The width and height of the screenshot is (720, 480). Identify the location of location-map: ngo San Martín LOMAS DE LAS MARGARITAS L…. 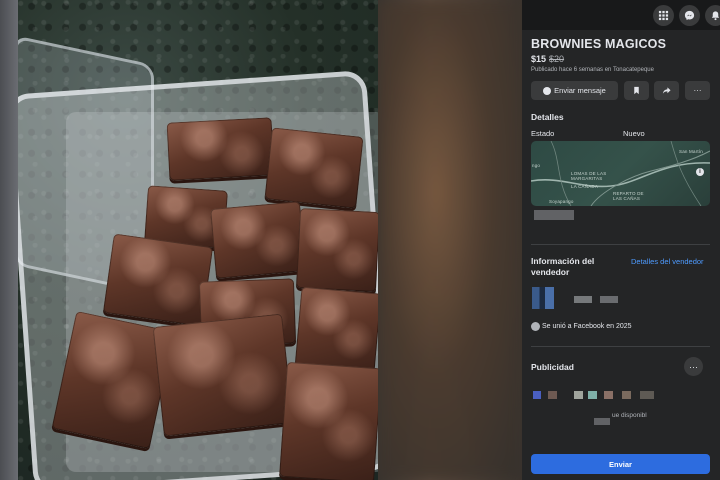
(620, 173).